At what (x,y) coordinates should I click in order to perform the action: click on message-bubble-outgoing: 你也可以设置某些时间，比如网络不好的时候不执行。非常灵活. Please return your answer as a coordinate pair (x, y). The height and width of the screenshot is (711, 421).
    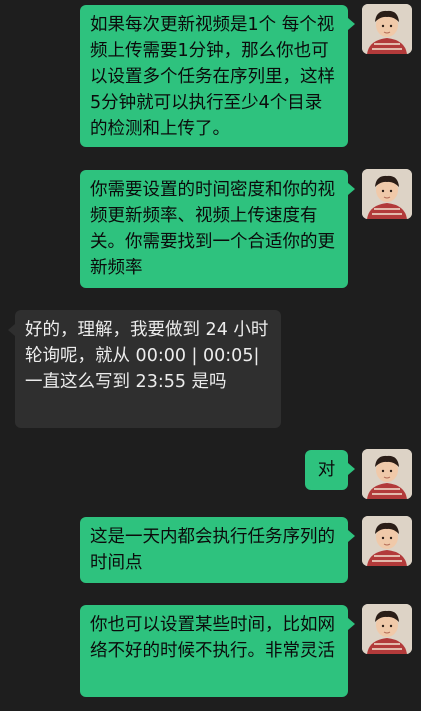
    Looking at the image, I should click on (214, 651).